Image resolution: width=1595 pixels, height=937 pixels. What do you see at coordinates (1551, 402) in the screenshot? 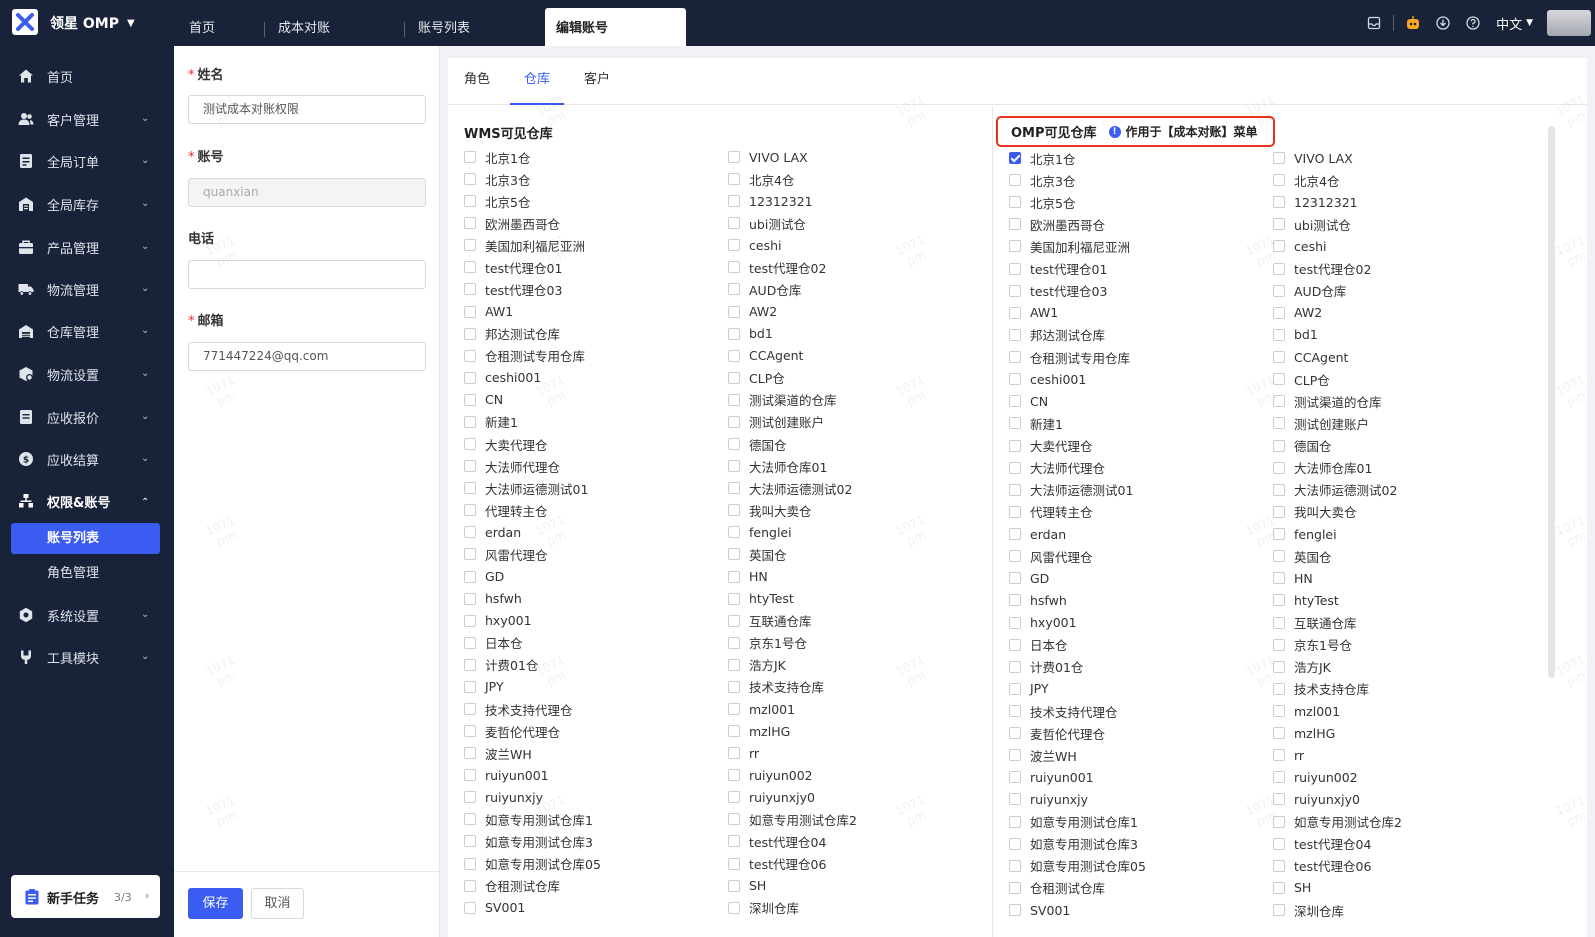
I see `scrollbar` at bounding box center [1551, 402].